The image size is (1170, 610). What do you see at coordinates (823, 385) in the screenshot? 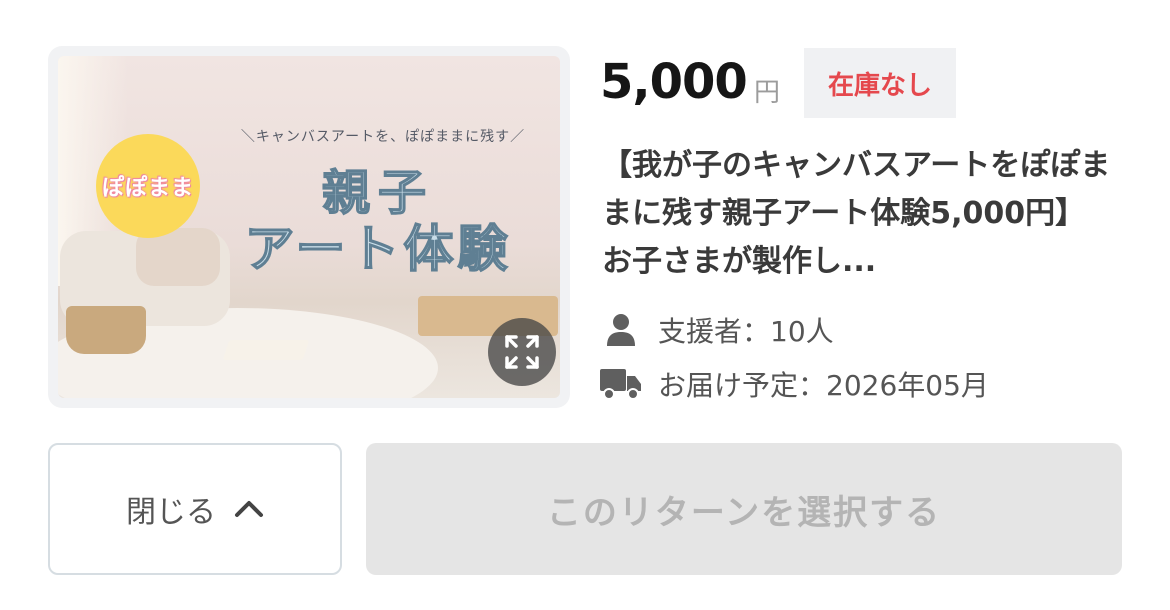
I see `delivery-date: お届け予定：2026年05月` at bounding box center [823, 385].